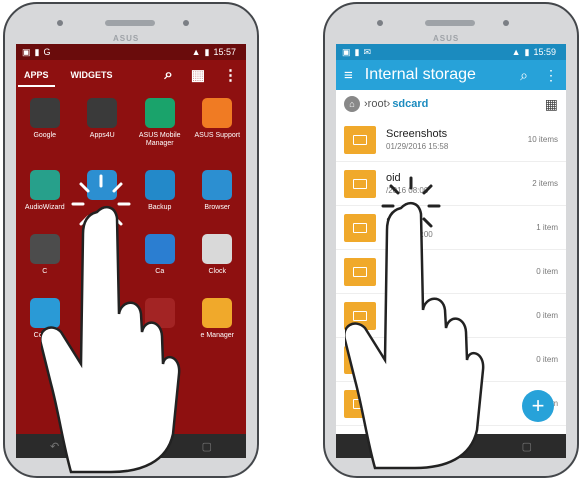 The width and height of the screenshot is (579, 481). Describe the element at coordinates (451, 140) in the screenshot. I see `list-item: Screenshots 01/29/2016 15:58 10 items` at that location.